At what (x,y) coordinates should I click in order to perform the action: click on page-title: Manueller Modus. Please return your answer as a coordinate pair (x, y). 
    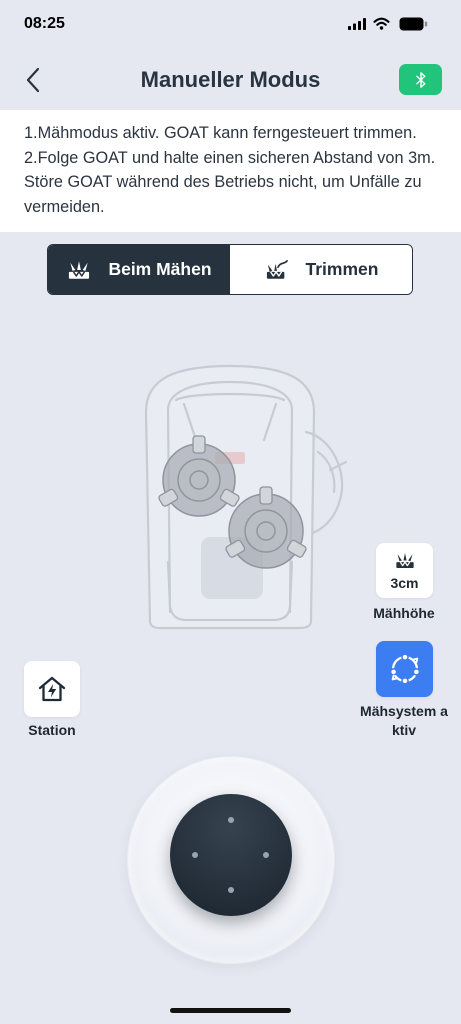
    Looking at the image, I should click on (230, 79).